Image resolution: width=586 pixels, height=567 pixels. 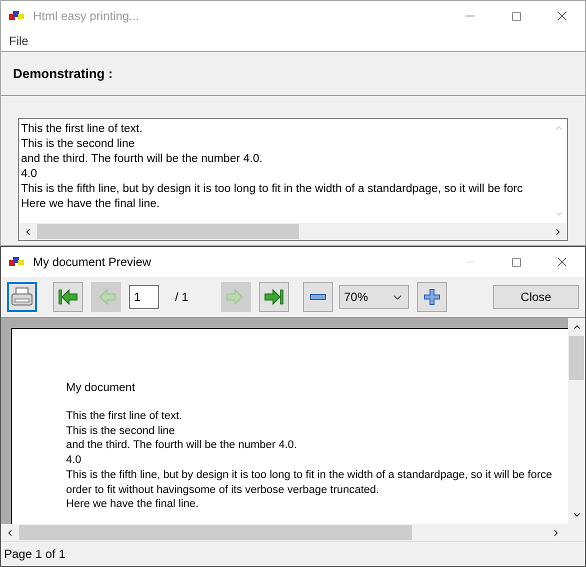 What do you see at coordinates (29, 174) in the screenshot?
I see `text-line: 4.0` at bounding box center [29, 174].